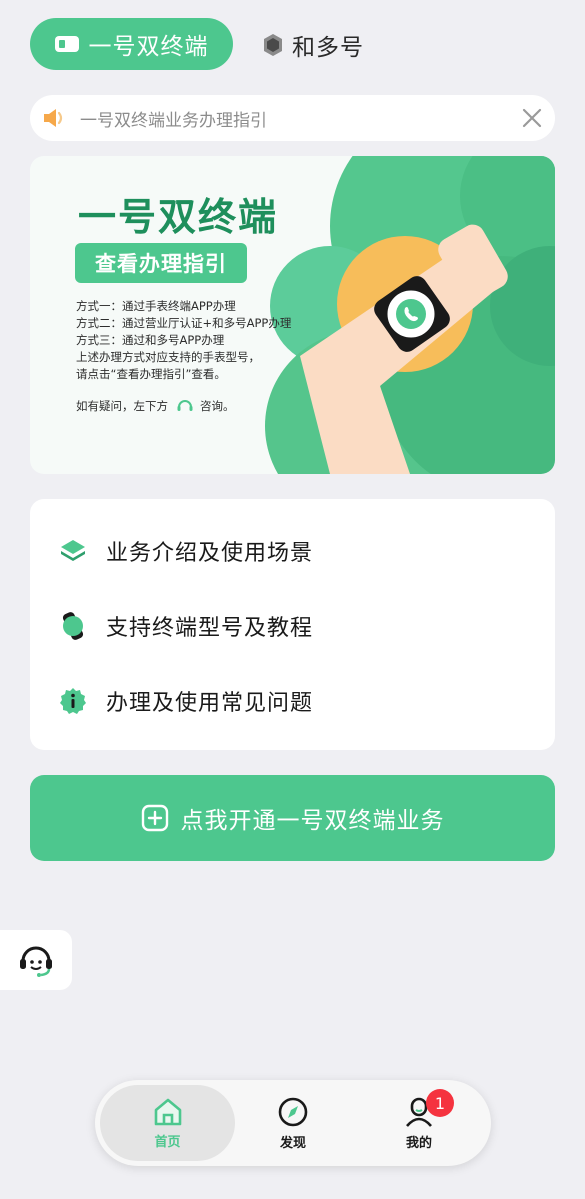 The width and height of the screenshot is (585, 1199). I want to click on layers-icon, so click(73, 551).